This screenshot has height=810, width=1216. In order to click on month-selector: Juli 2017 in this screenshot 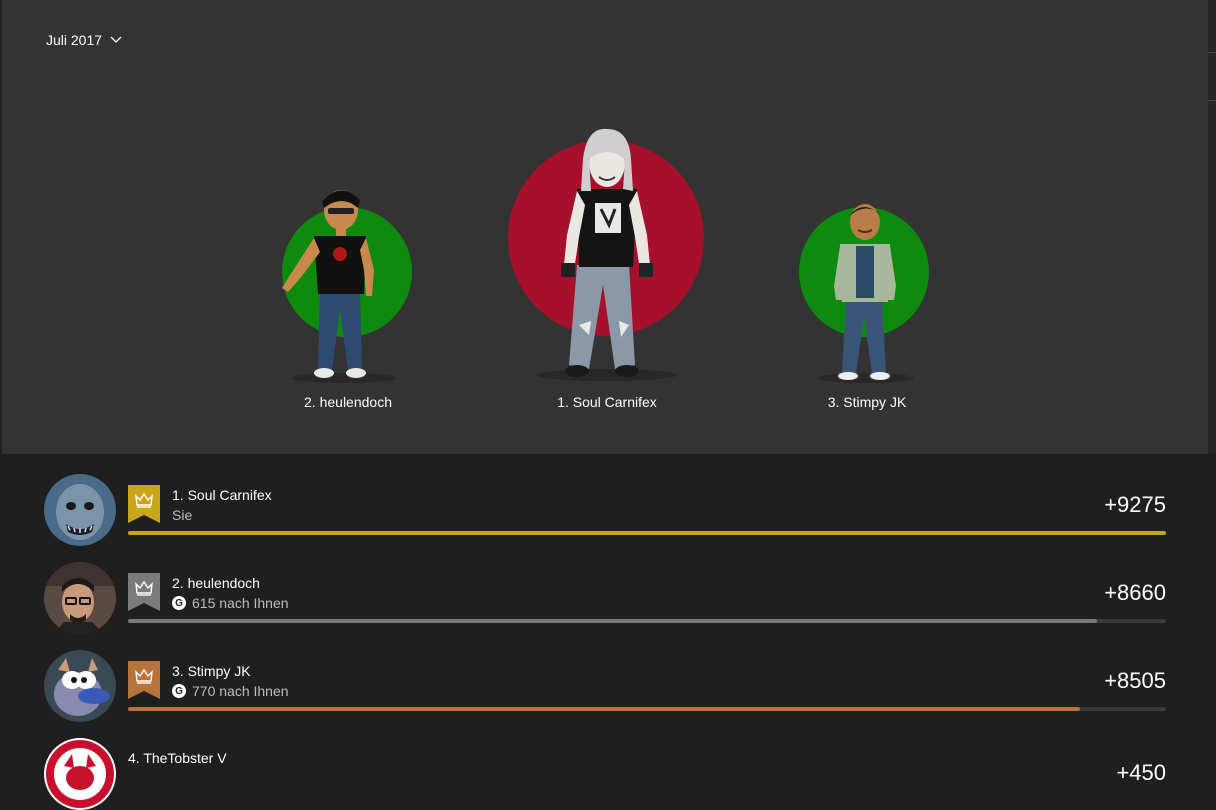, I will do `click(84, 40)`.